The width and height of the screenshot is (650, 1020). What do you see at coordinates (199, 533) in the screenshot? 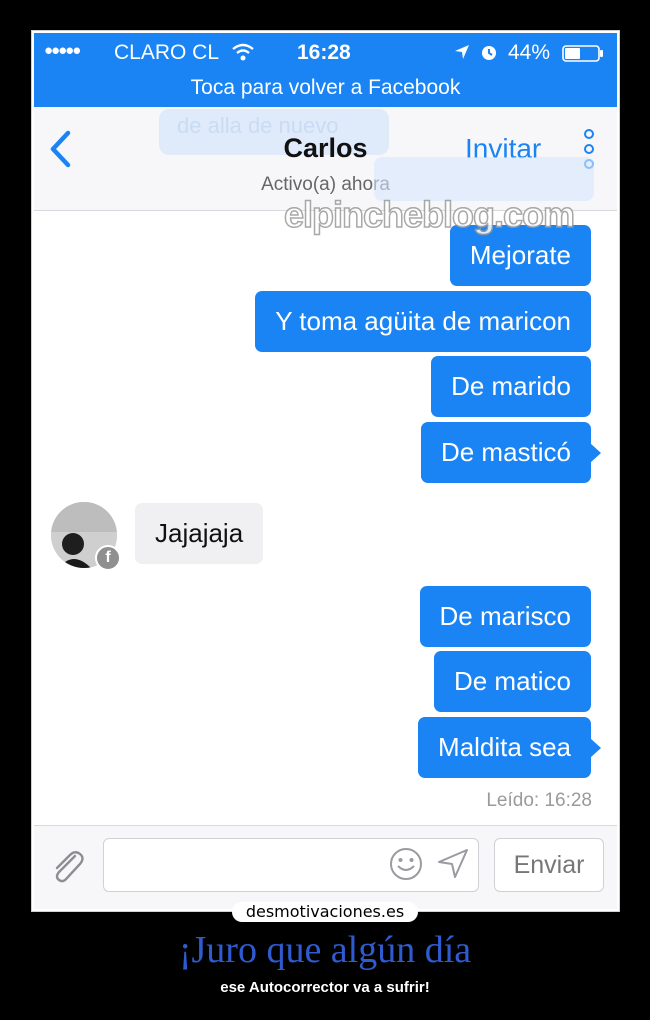
I see `incoming-message: Jajajaja` at bounding box center [199, 533].